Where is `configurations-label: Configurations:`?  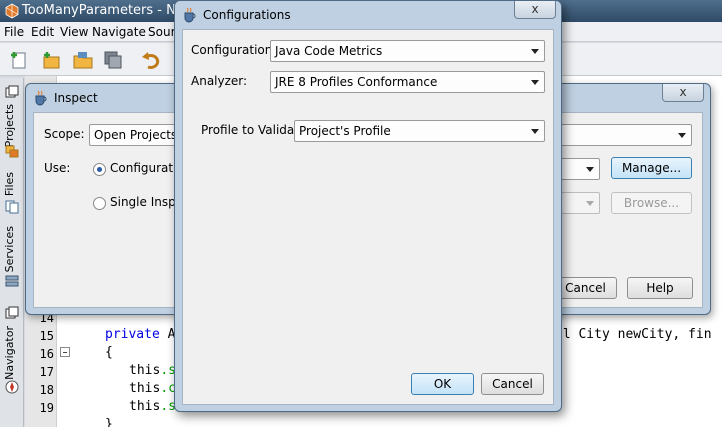 configurations-label: Configurations: is located at coordinates (237, 50).